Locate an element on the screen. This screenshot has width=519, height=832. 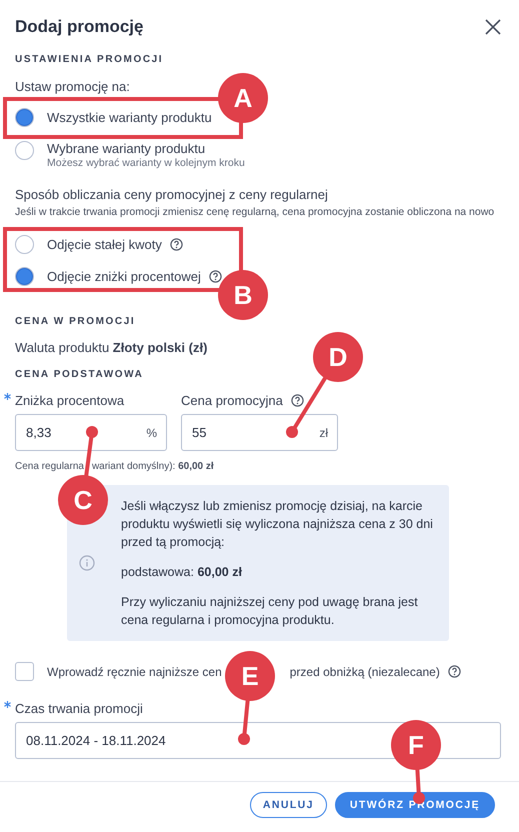
currency-text: Waluta produktu Złoty polski (zł) is located at coordinates (111, 347).